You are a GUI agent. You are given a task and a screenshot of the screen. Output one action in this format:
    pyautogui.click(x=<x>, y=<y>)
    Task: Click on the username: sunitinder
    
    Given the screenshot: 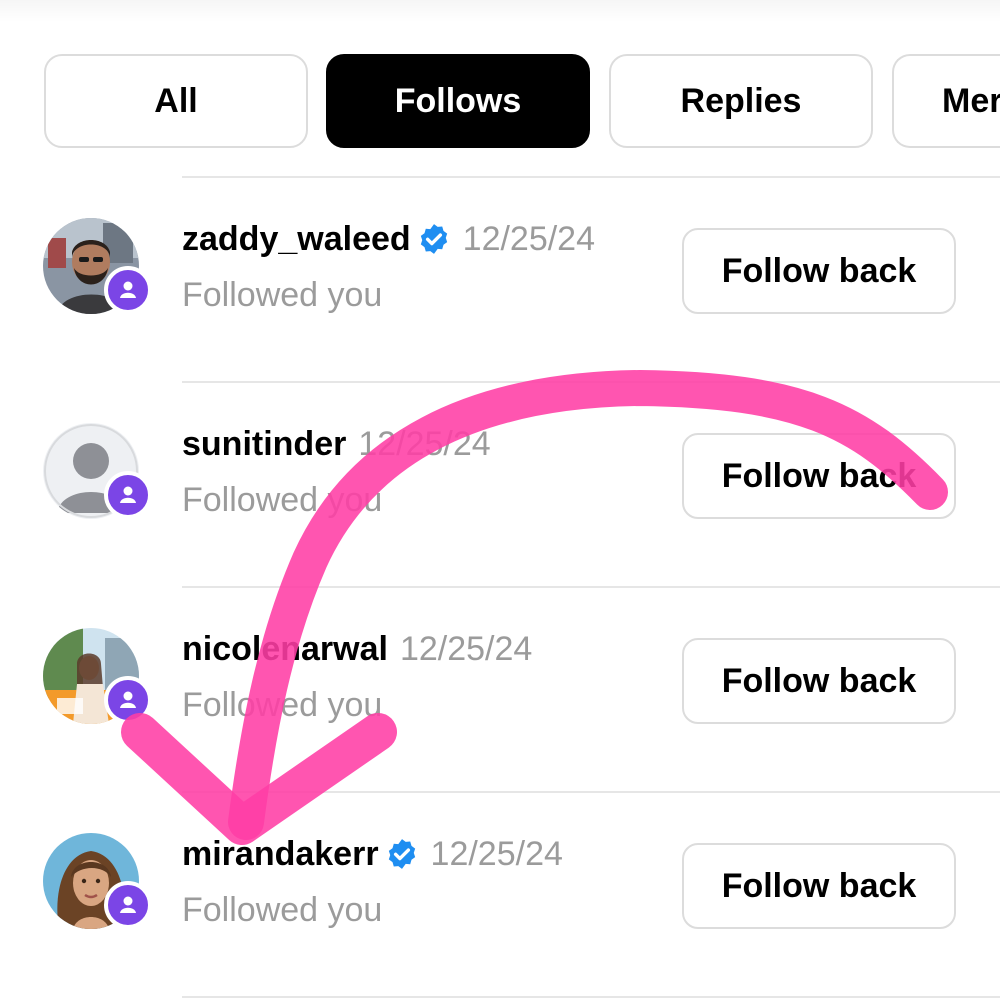 What is the action you would take?
    pyautogui.click(x=264, y=444)
    